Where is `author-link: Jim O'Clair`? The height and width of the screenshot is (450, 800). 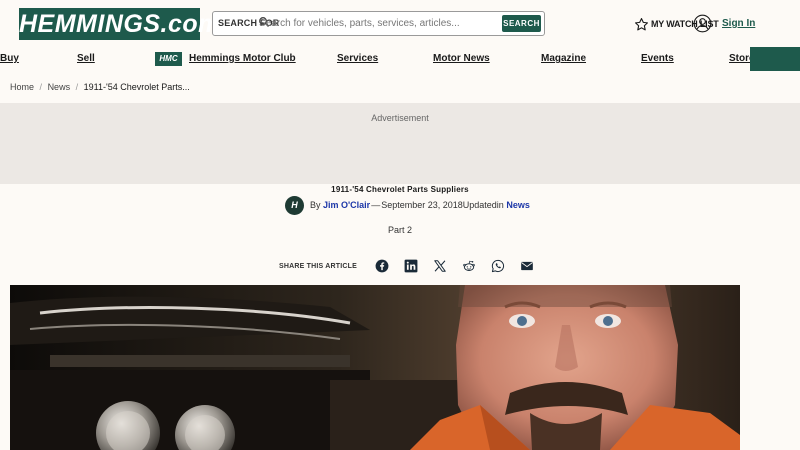
author-link: Jim O'Clair is located at coordinates (346, 205).